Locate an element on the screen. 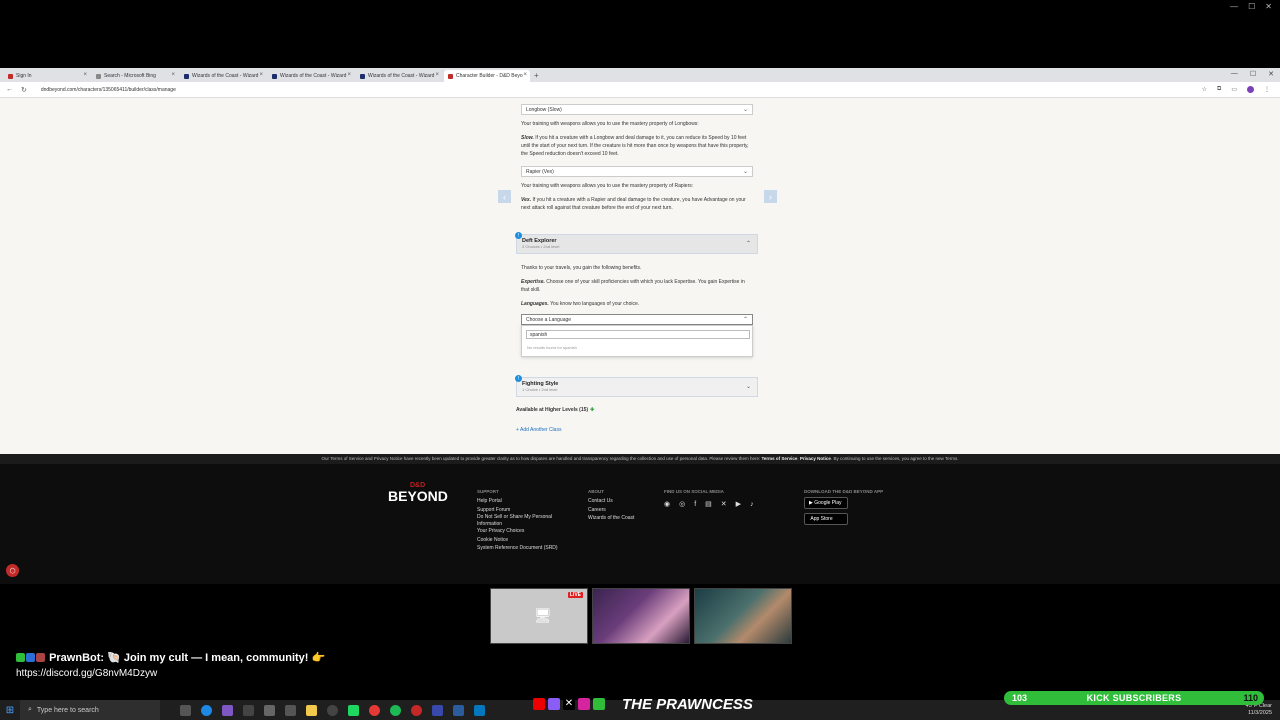  browser-tab-active: Character Builder - D&D Beyo × is located at coordinates (487, 76).